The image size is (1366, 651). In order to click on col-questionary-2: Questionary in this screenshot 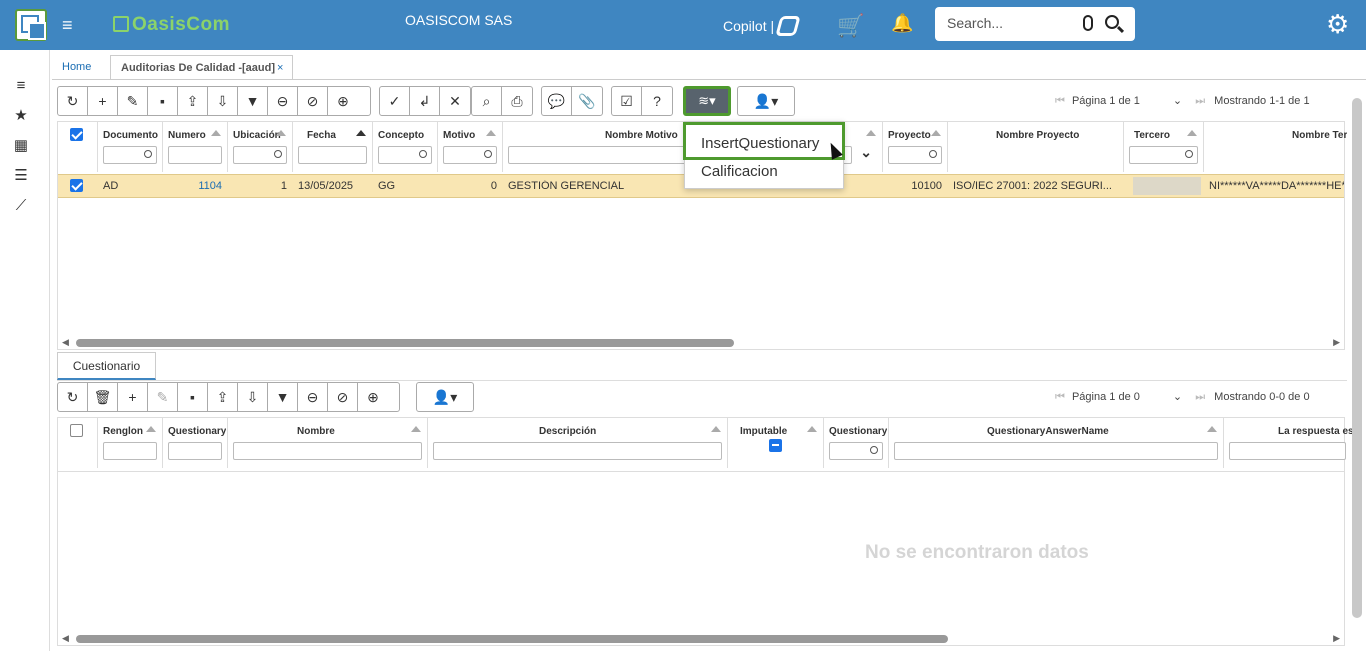, I will do `click(856, 443)`.